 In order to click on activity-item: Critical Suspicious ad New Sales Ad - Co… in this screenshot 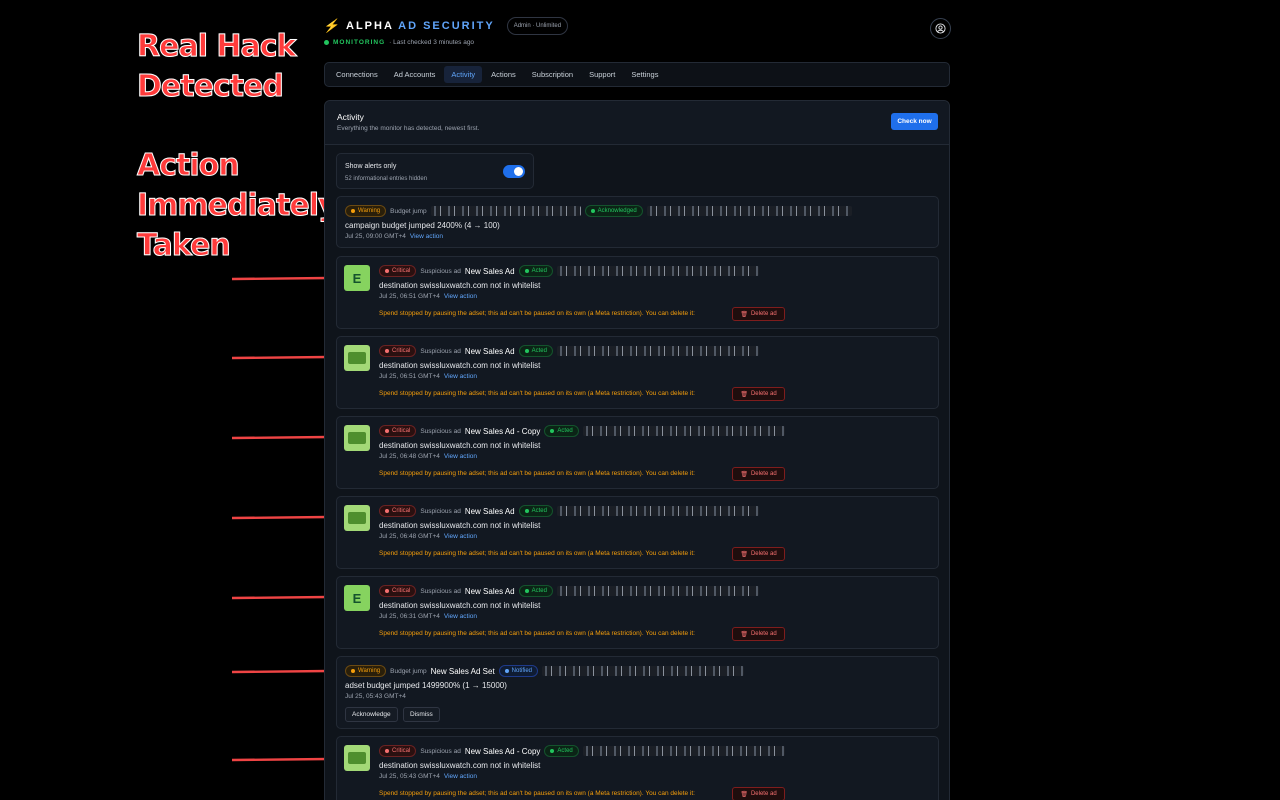, I will do `click(637, 452)`.